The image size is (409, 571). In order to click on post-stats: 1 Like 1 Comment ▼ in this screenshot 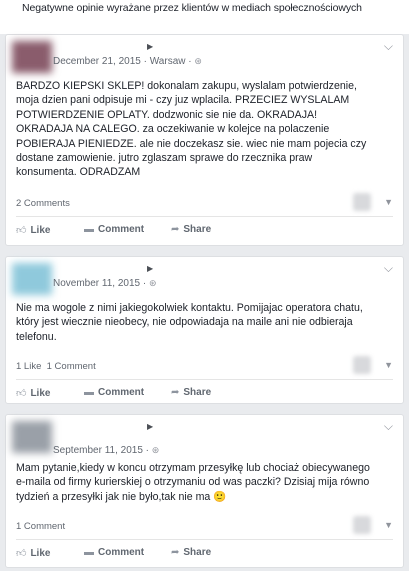, I will do `click(204, 367)`.